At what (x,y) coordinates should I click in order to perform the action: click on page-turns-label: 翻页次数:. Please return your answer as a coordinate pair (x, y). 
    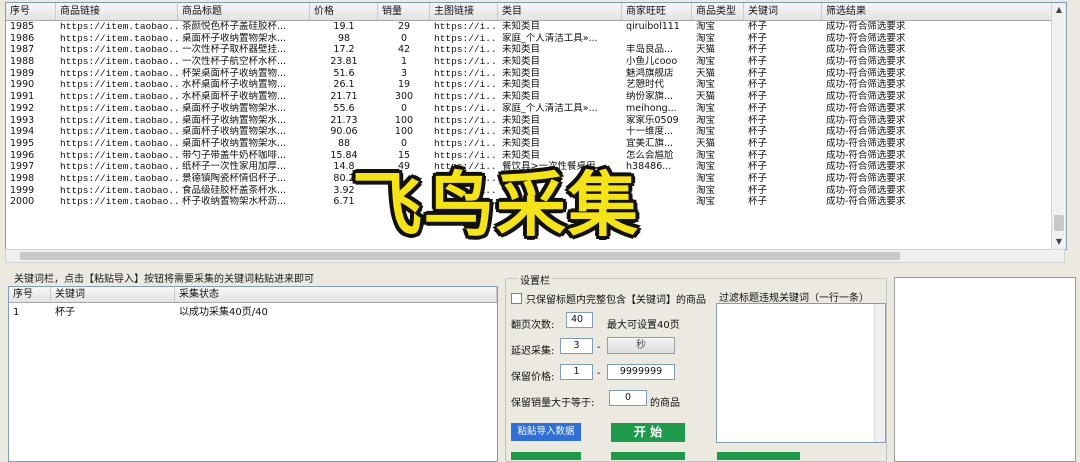
    Looking at the image, I should click on (533, 325).